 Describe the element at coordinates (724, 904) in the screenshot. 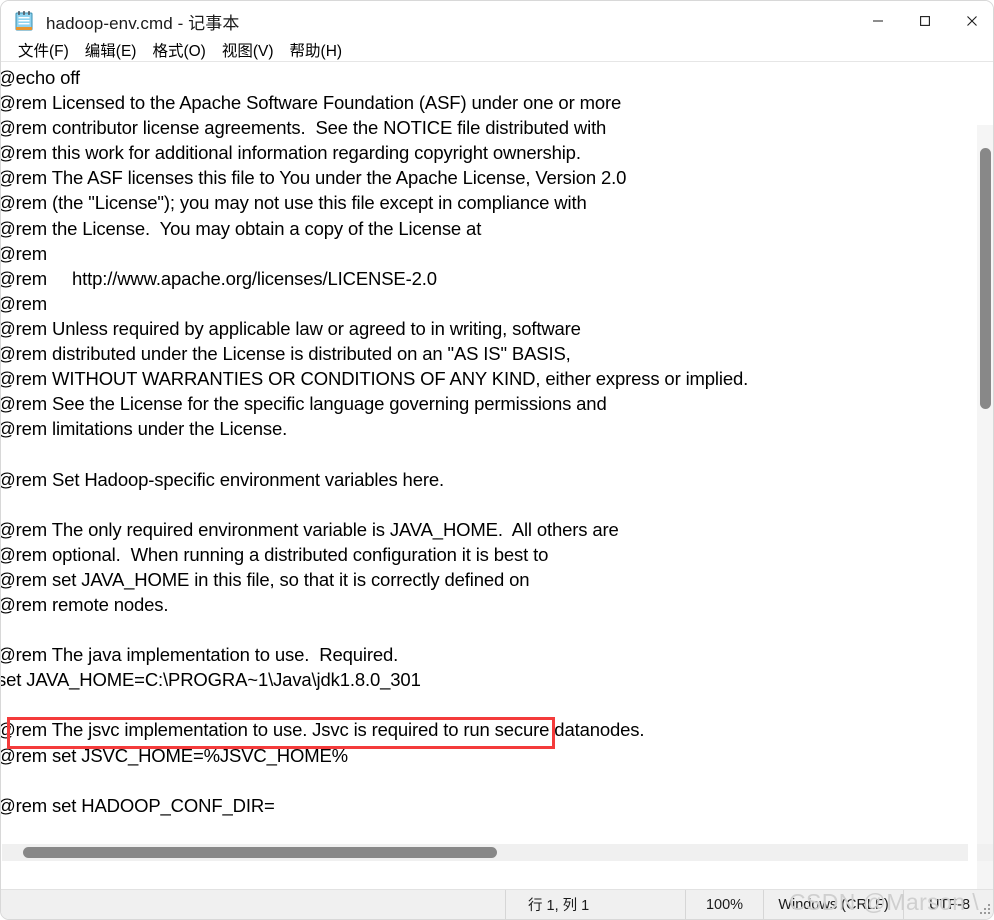

I see `status-zoom-level: 100%` at that location.